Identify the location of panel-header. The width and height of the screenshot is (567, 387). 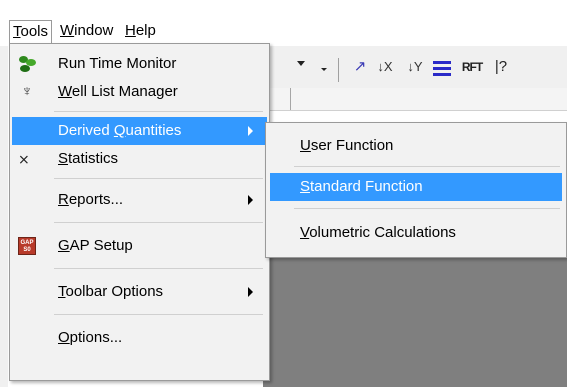
(415, 99).